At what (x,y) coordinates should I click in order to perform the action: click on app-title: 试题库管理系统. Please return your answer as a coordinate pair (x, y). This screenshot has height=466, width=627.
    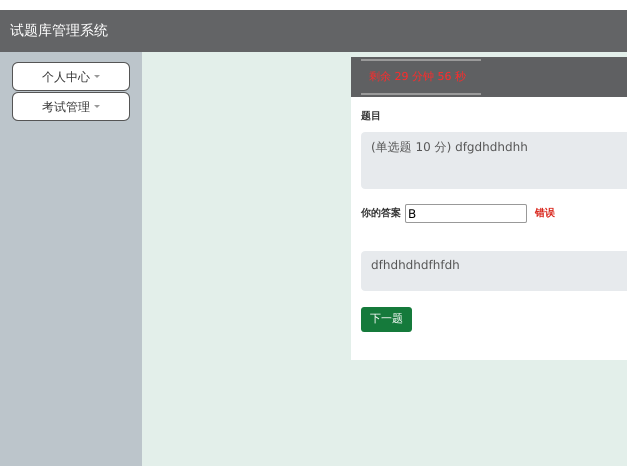
    Looking at the image, I should click on (59, 31).